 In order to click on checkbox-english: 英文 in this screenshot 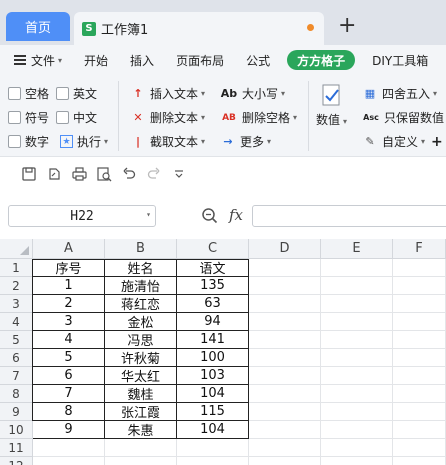, I will do `click(76, 93)`.